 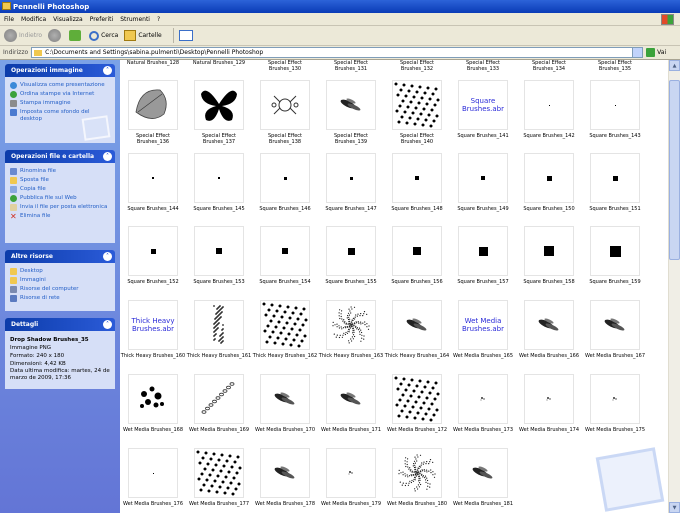 What do you see at coordinates (153, 325) in the screenshot?
I see `file-thumbnail: Thick Heavy Brushes.abr` at bounding box center [153, 325].